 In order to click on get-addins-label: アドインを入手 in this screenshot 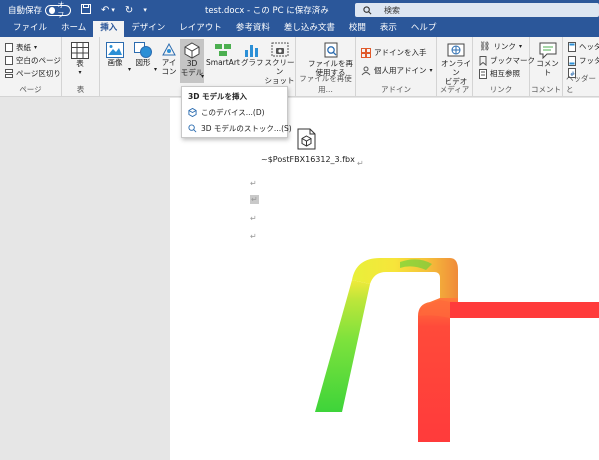, I will do `click(400, 52)`.